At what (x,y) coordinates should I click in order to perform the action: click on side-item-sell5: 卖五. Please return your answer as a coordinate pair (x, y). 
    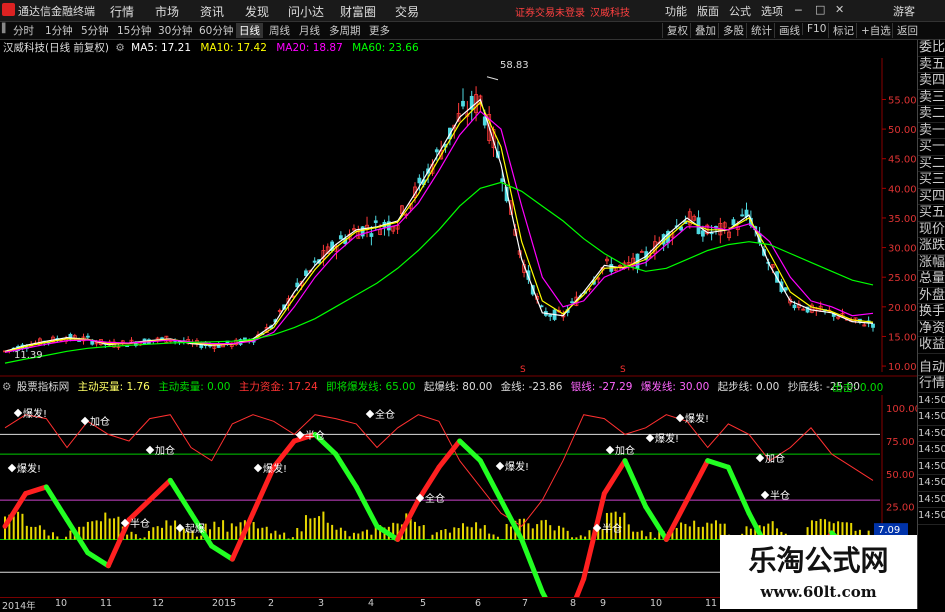
    Looking at the image, I should click on (931, 65).